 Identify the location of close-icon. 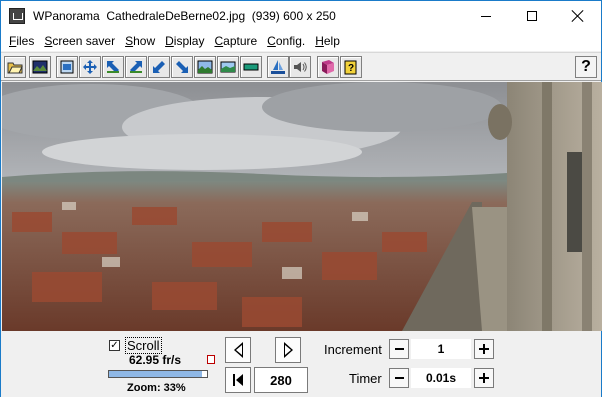
(578, 16).